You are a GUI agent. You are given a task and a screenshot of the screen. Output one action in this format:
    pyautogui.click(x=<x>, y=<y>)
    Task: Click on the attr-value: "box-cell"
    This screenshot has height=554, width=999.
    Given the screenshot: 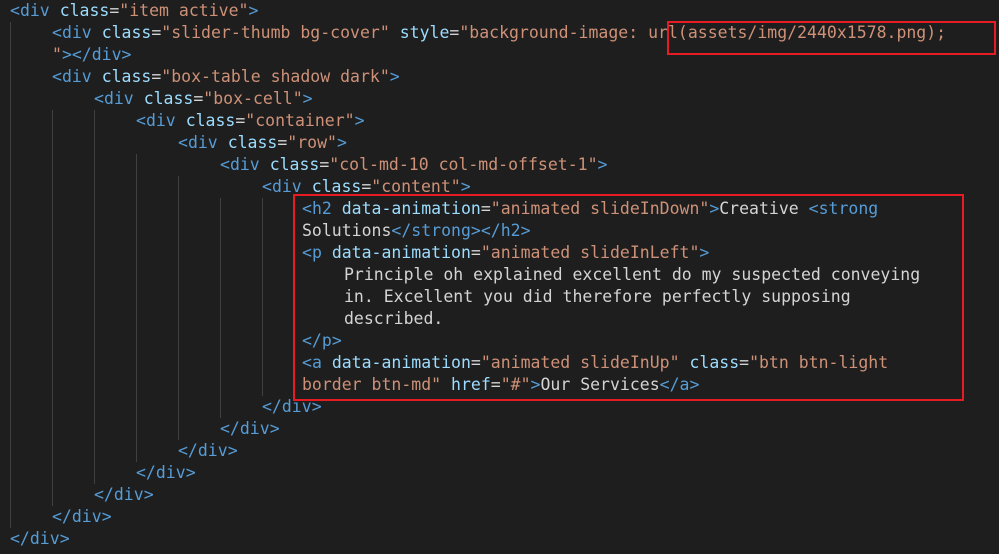 What is the action you would take?
    pyautogui.click(x=253, y=98)
    